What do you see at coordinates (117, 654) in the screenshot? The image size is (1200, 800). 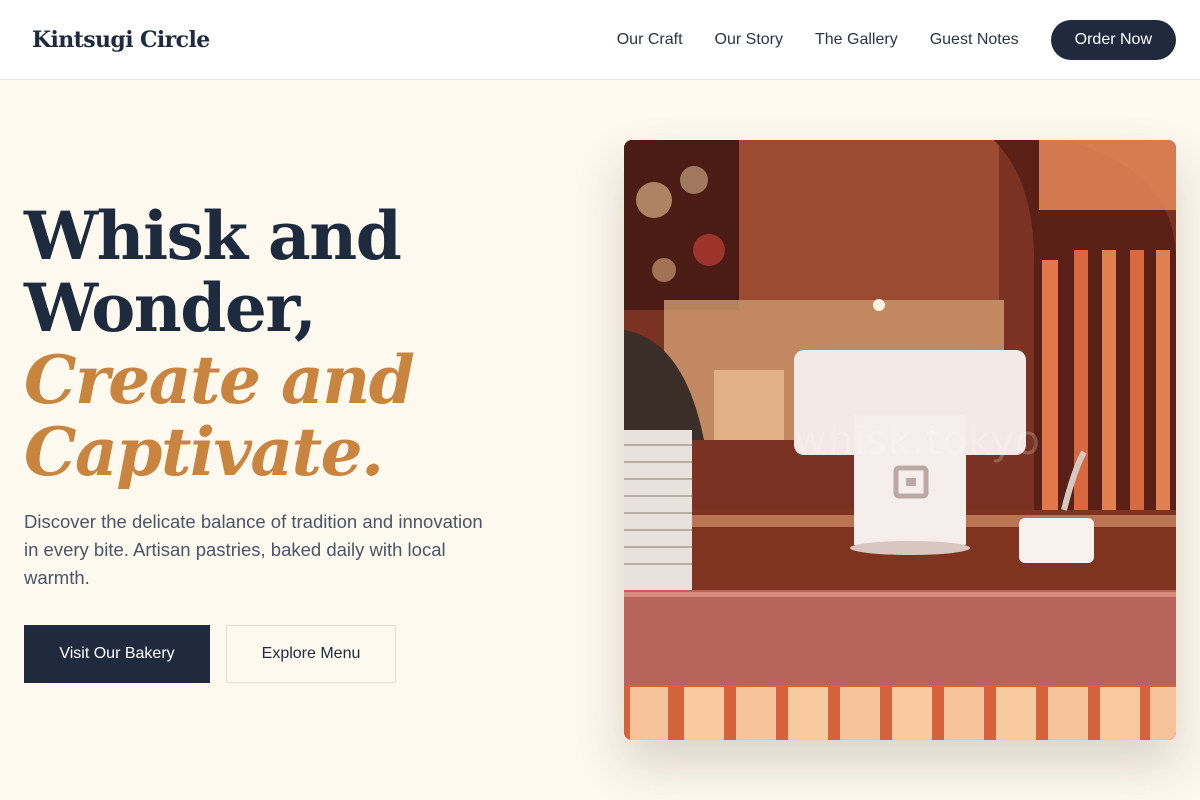 I see `visit-bakery-button: Visit Our Bakery` at bounding box center [117, 654].